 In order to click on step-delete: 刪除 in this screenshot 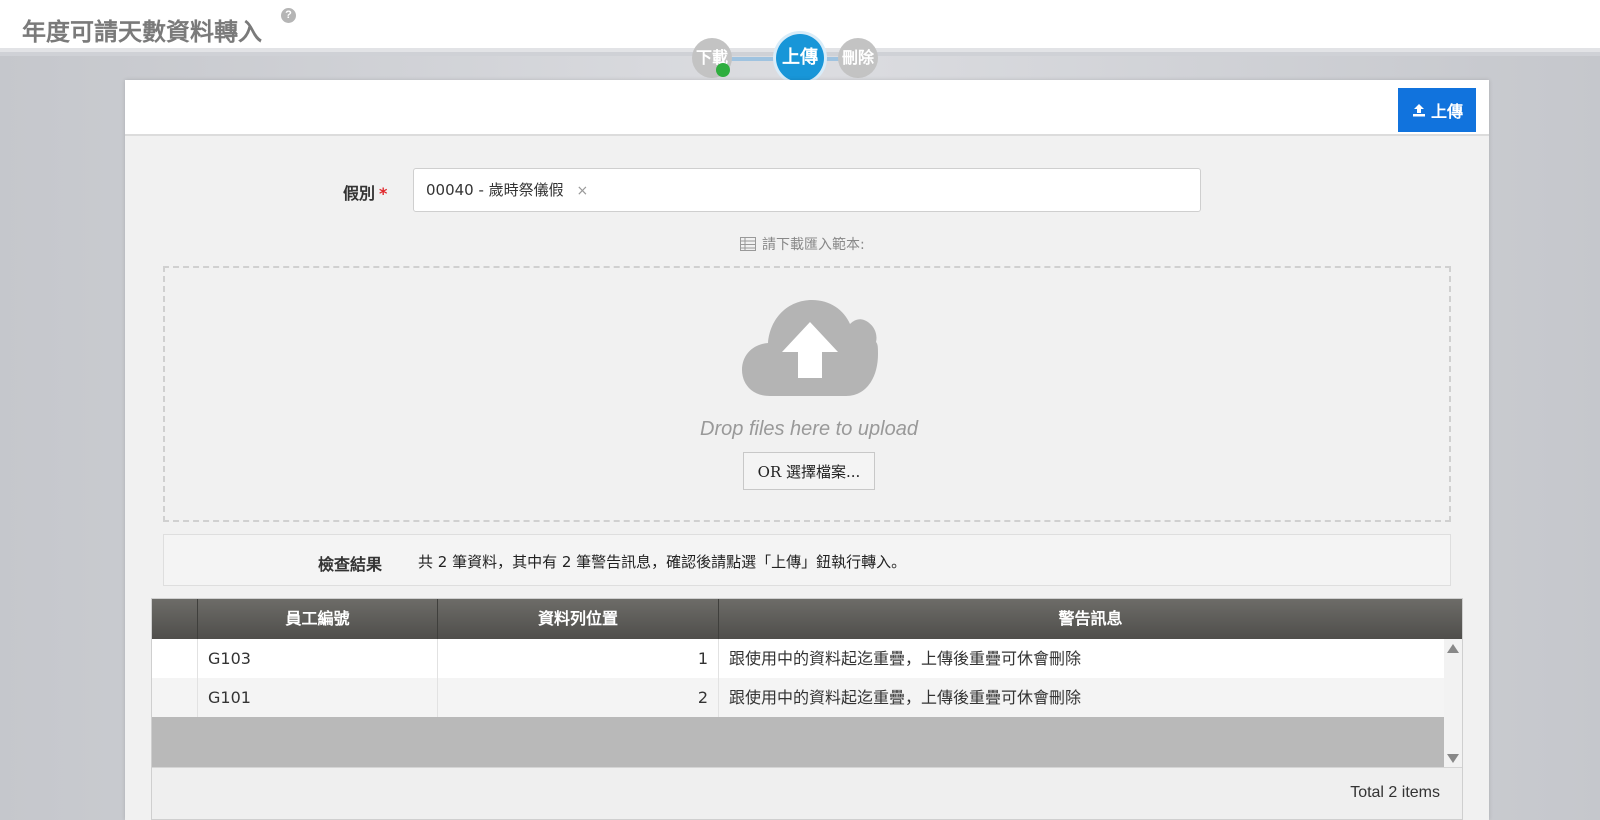, I will do `click(858, 58)`.